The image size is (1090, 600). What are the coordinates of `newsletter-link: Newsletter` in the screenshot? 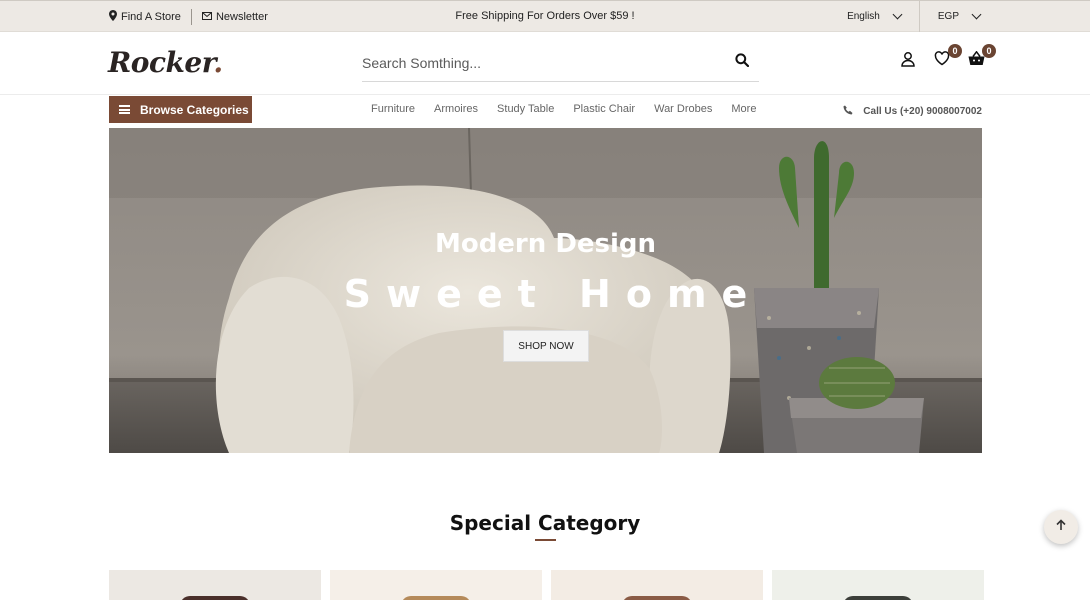 It's located at (234, 16).